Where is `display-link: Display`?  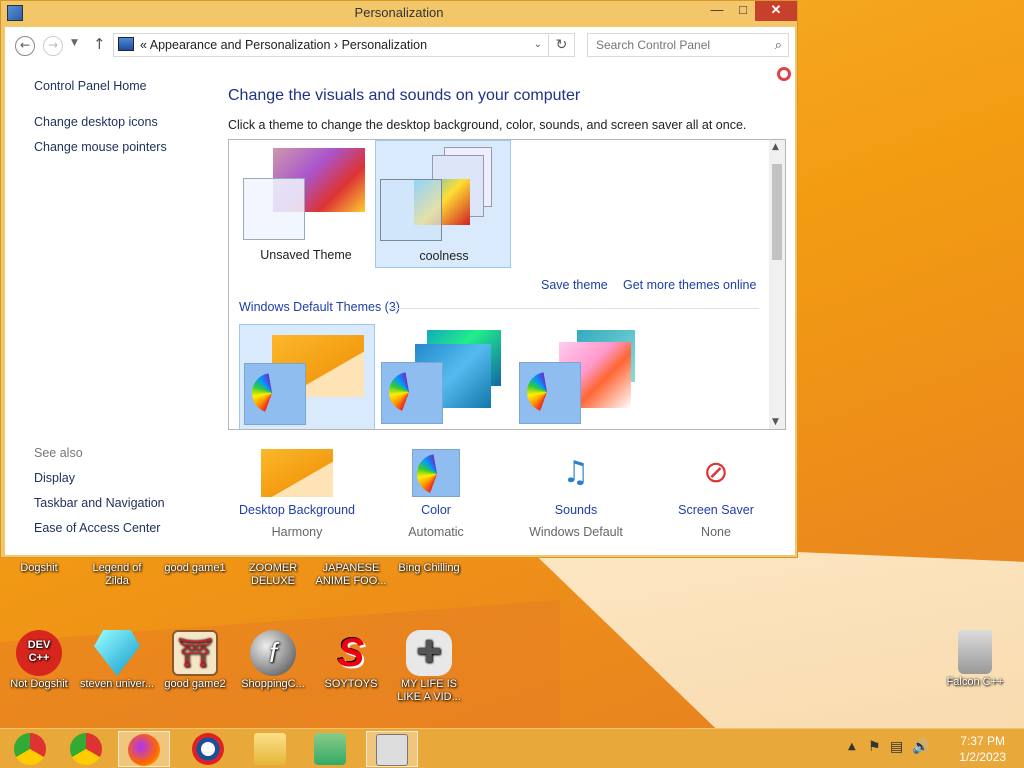
display-link: Display is located at coordinates (54, 478).